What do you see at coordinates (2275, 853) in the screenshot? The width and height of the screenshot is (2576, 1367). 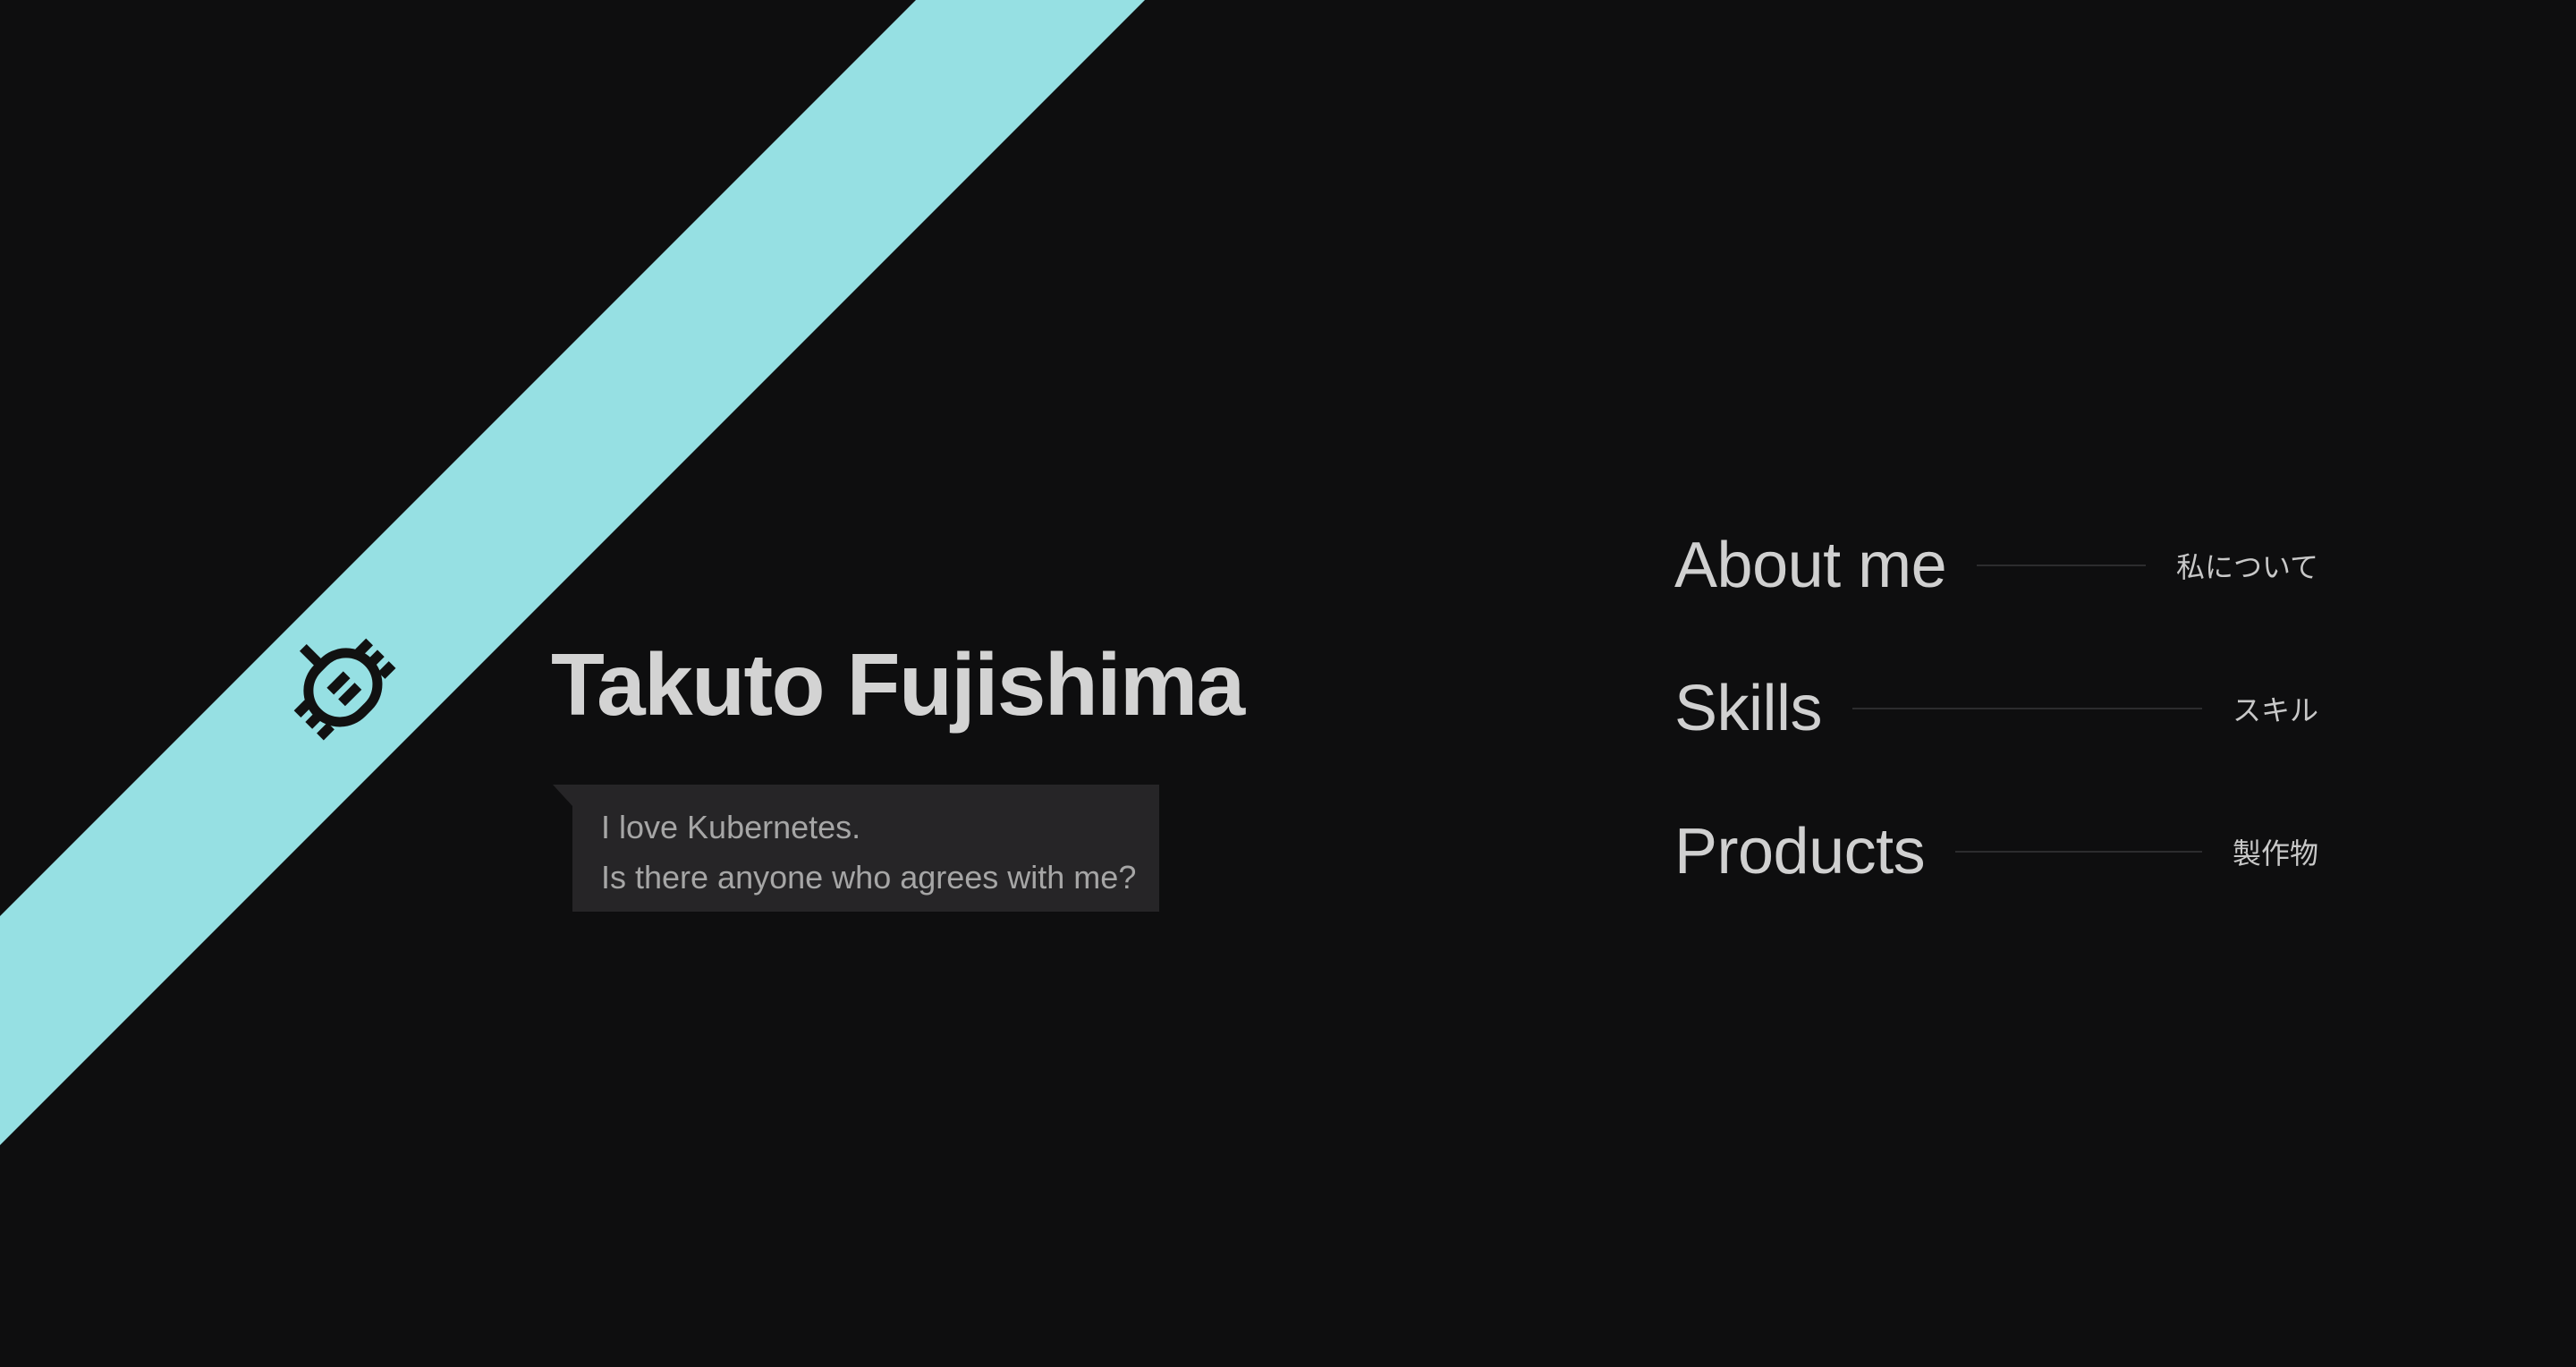 I see `nav-sublabel: 製作物` at bounding box center [2275, 853].